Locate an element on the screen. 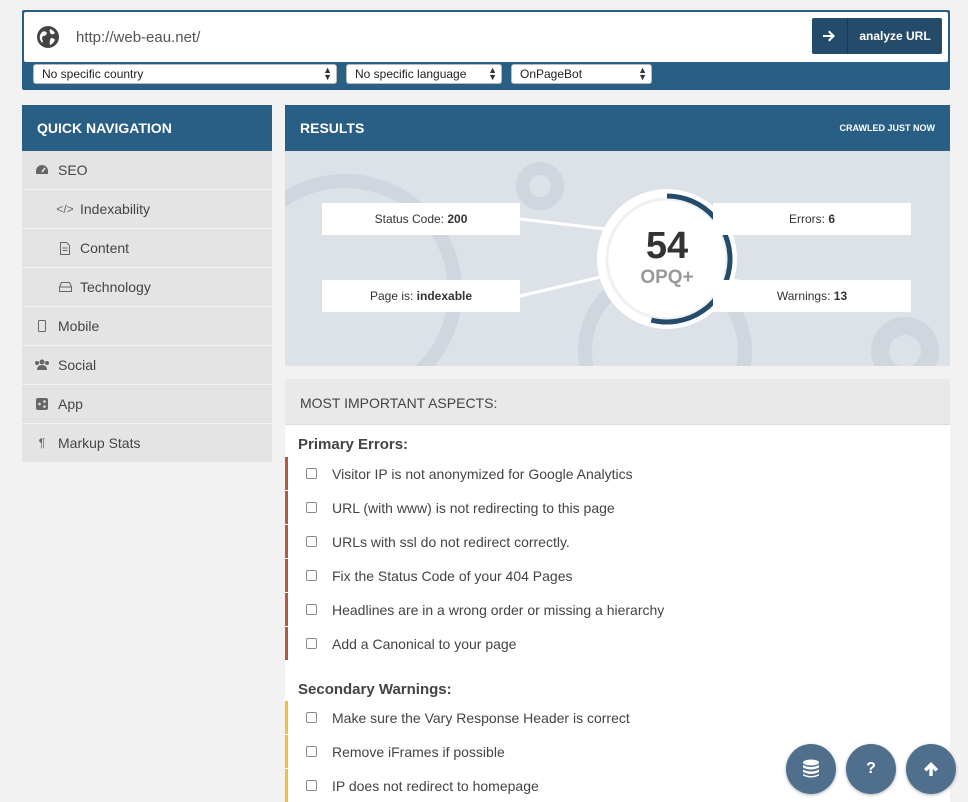  sidebar-item-label: Indexability is located at coordinates (115, 209).